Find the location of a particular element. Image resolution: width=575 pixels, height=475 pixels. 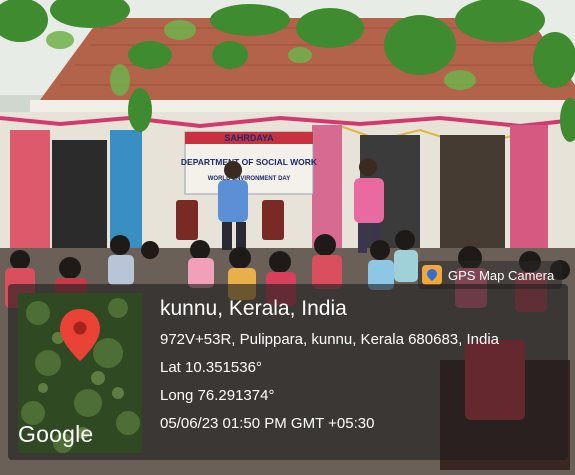

banner-college-line: SAHRDAYA is located at coordinates (249, 138).